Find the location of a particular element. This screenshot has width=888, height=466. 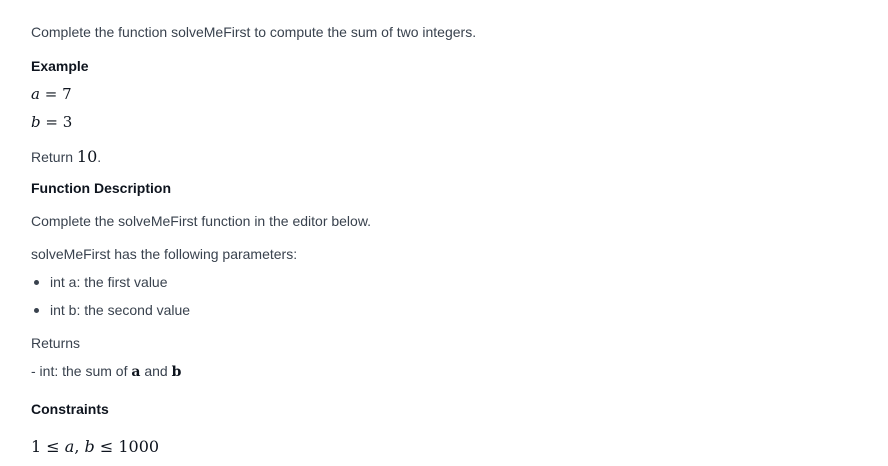

return-value: 10 is located at coordinates (87, 156).